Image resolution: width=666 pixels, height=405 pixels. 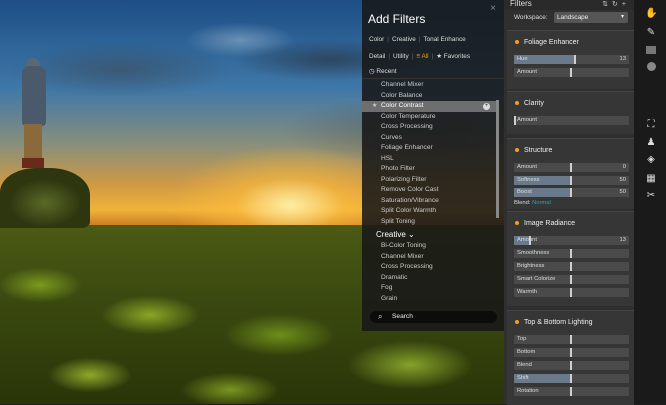 I want to click on star-icon: ★, so click(x=374, y=106).